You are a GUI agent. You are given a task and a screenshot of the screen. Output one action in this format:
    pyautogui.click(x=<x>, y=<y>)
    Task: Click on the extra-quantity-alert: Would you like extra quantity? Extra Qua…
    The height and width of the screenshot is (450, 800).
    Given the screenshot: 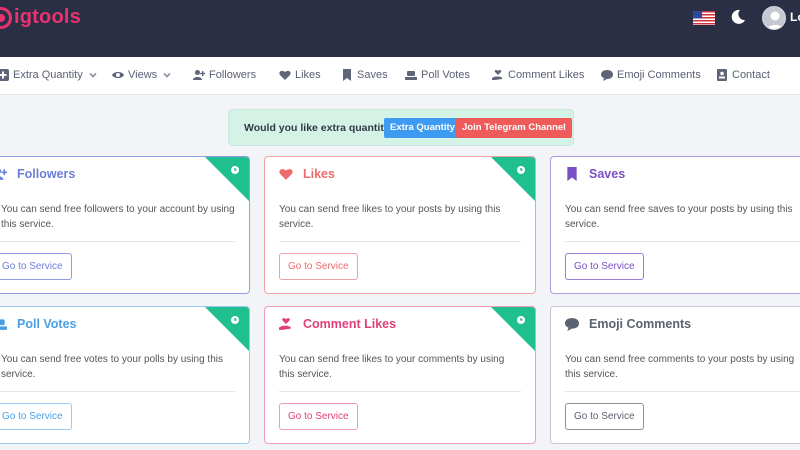 What is the action you would take?
    pyautogui.click(x=401, y=127)
    